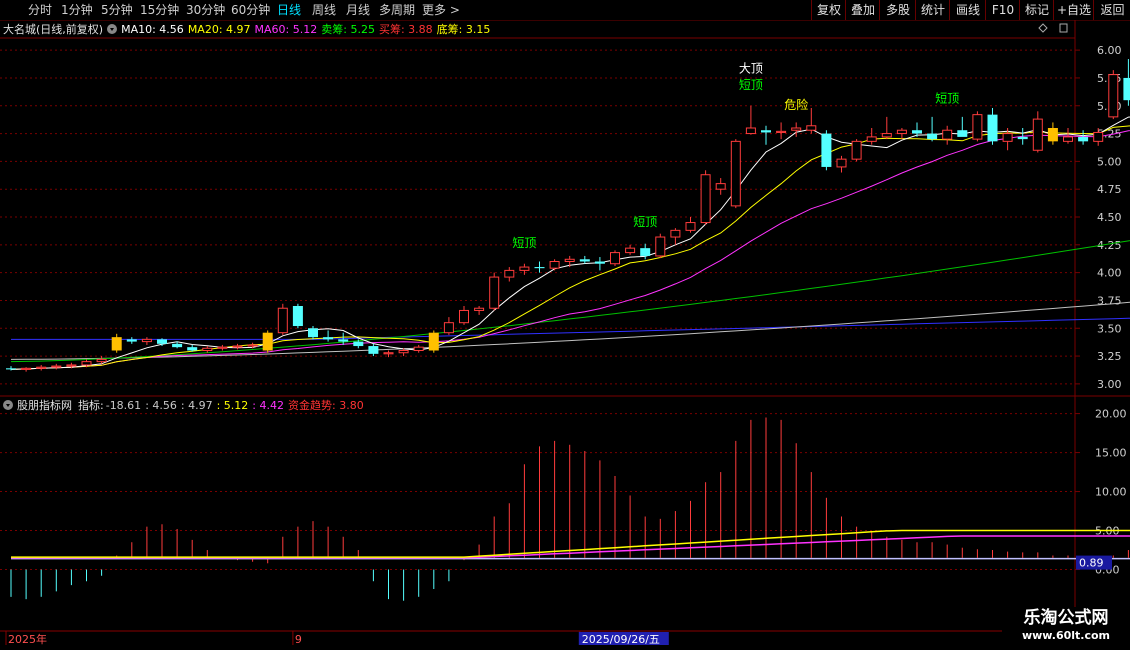 Image resolution: width=1130 pixels, height=650 pixels. What do you see at coordinates (123, 405) in the screenshot?
I see `indicator-item-0: -18.61` at bounding box center [123, 405].